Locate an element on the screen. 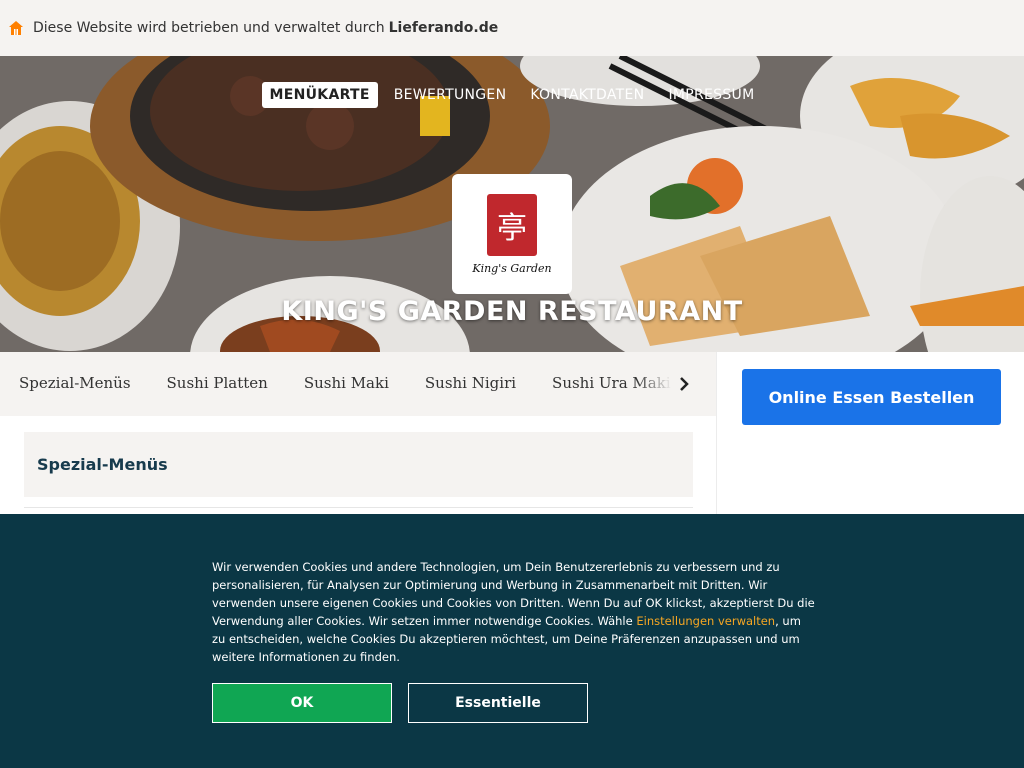 This screenshot has width=1024, height=768. restaurant-title: KING'S GARDEN RESTAURANT is located at coordinates (512, 311).